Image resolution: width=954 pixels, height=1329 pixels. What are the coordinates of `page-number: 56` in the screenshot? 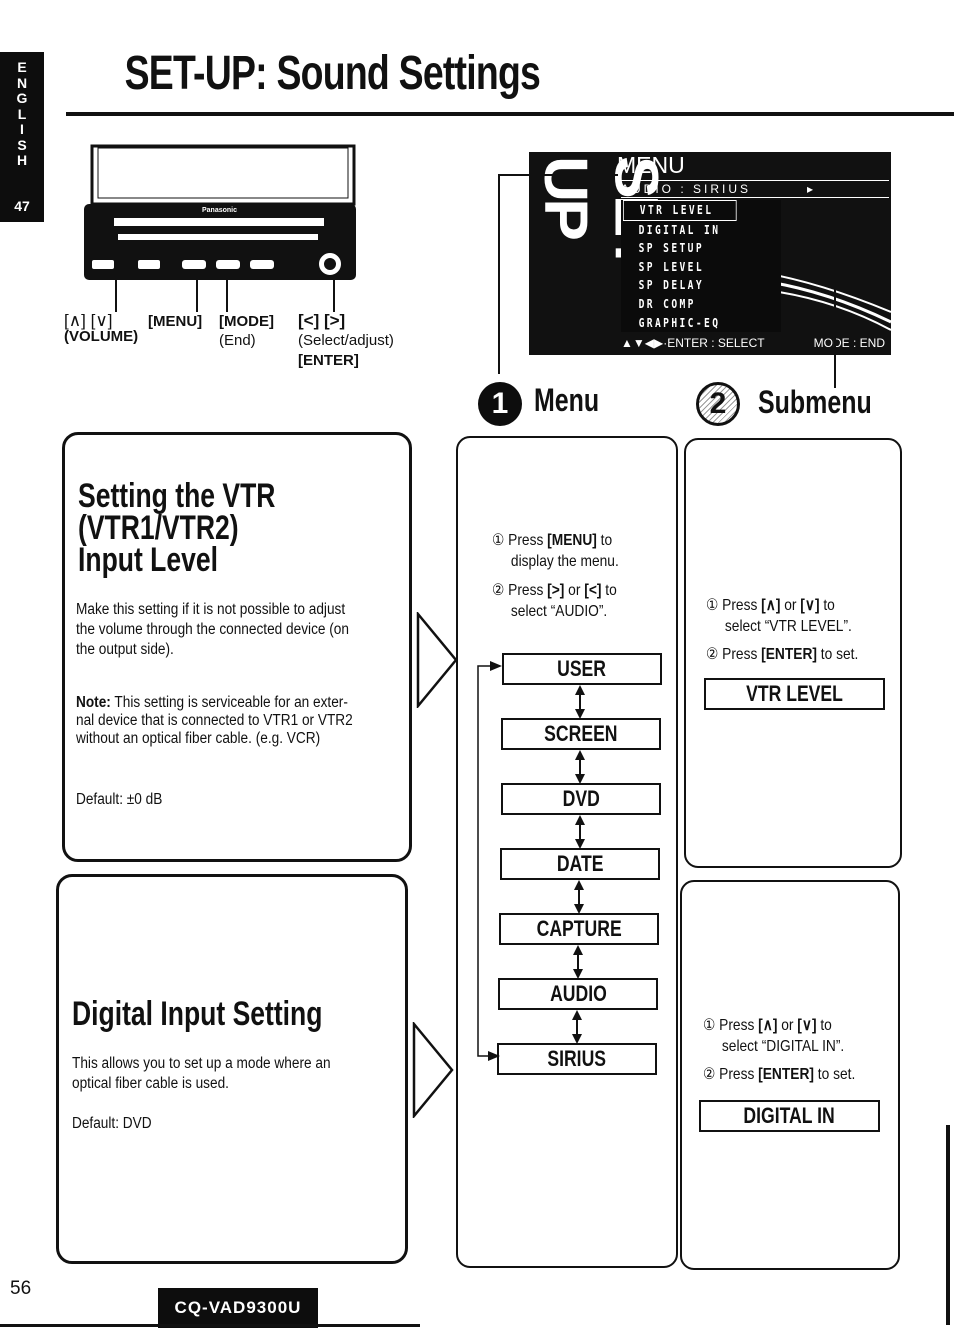 It's located at (21, 1288).